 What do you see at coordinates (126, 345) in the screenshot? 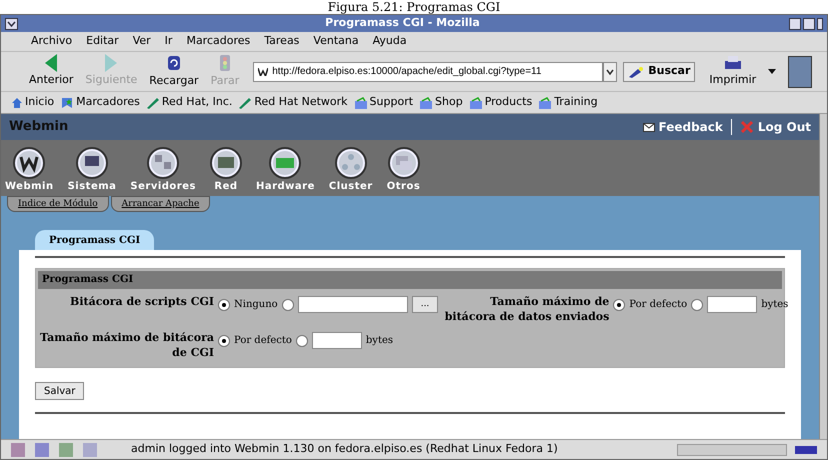
I see `field-label: Tamaño máximo de bitácora de CGI` at bounding box center [126, 345].